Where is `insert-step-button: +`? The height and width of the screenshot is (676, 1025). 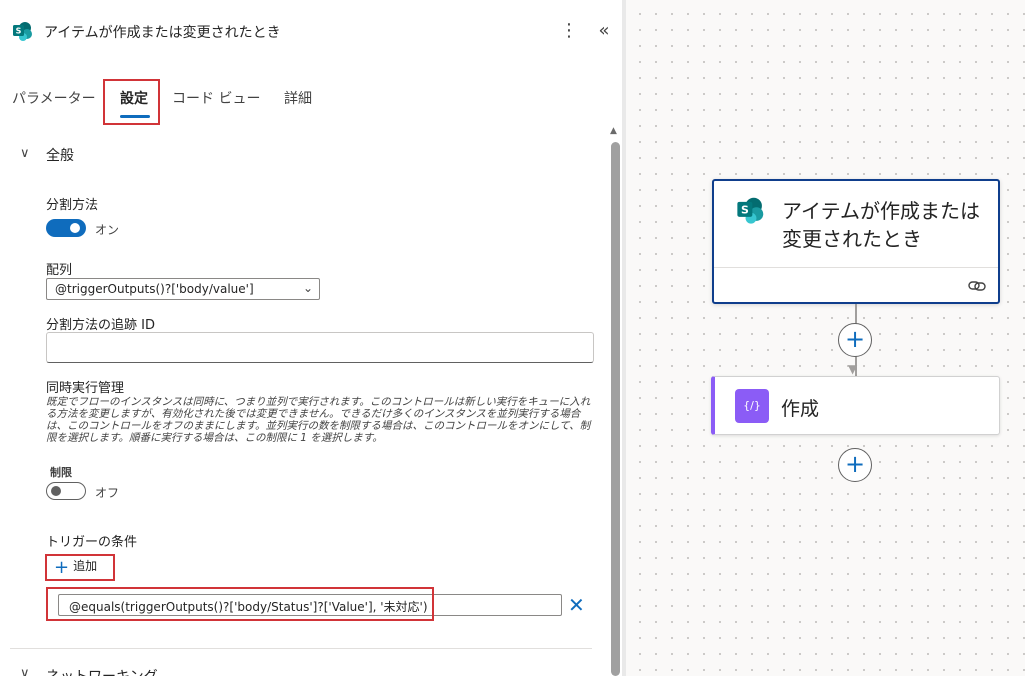 insert-step-button: + is located at coordinates (855, 340).